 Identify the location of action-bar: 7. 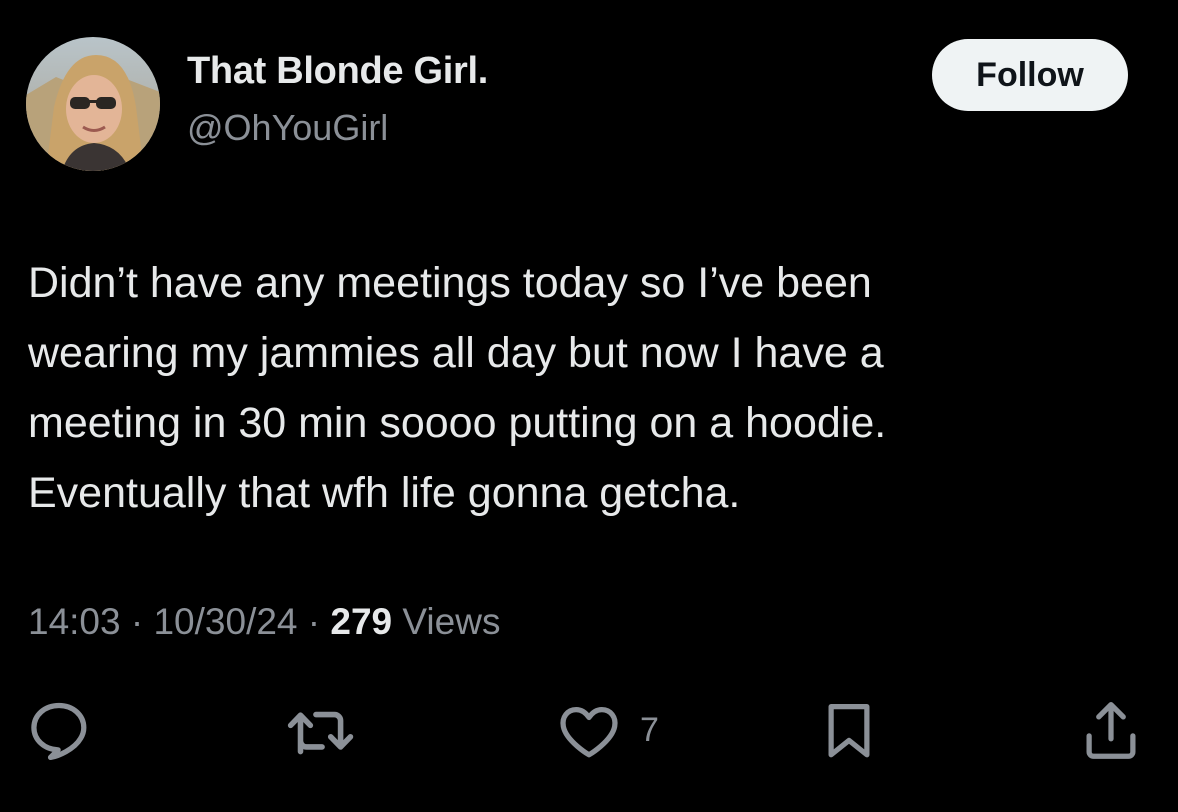
(589, 730).